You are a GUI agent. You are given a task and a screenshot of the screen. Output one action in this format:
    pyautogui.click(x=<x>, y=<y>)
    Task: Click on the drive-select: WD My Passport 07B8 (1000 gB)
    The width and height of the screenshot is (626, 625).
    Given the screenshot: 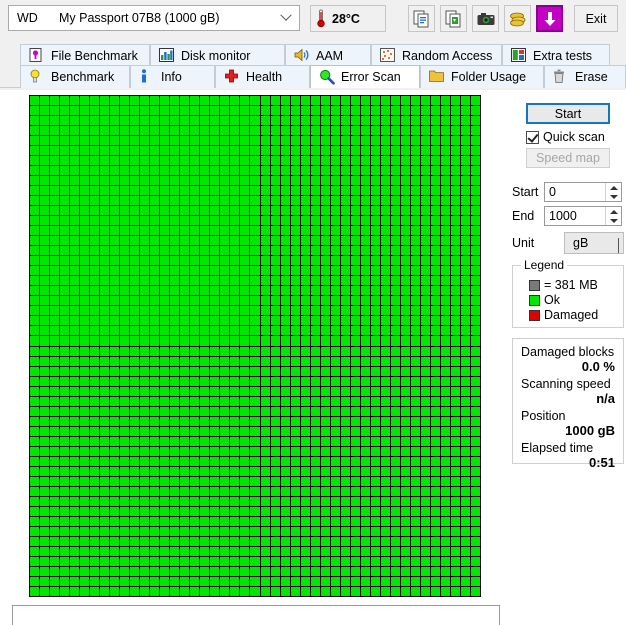 What is the action you would take?
    pyautogui.click(x=154, y=18)
    